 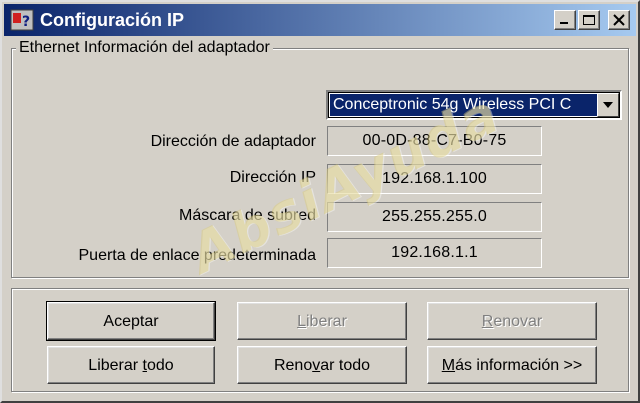 I want to click on release-label-mnemonic: L, so click(x=301, y=321).